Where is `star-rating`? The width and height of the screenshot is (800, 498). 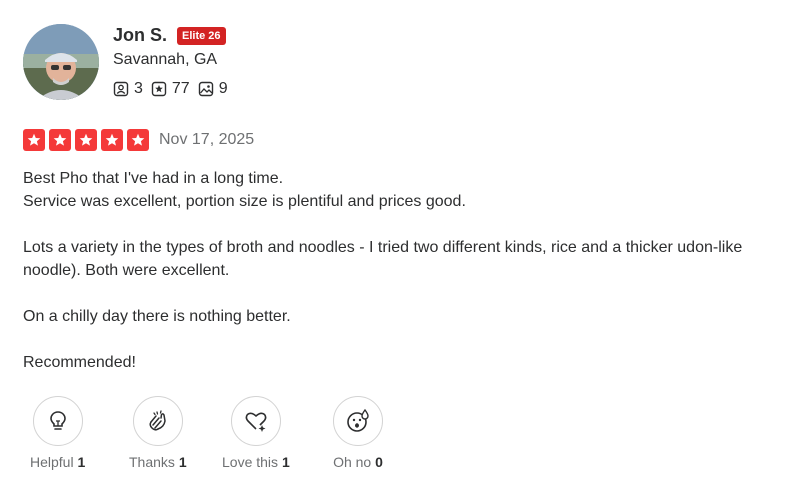
star-rating is located at coordinates (88, 140).